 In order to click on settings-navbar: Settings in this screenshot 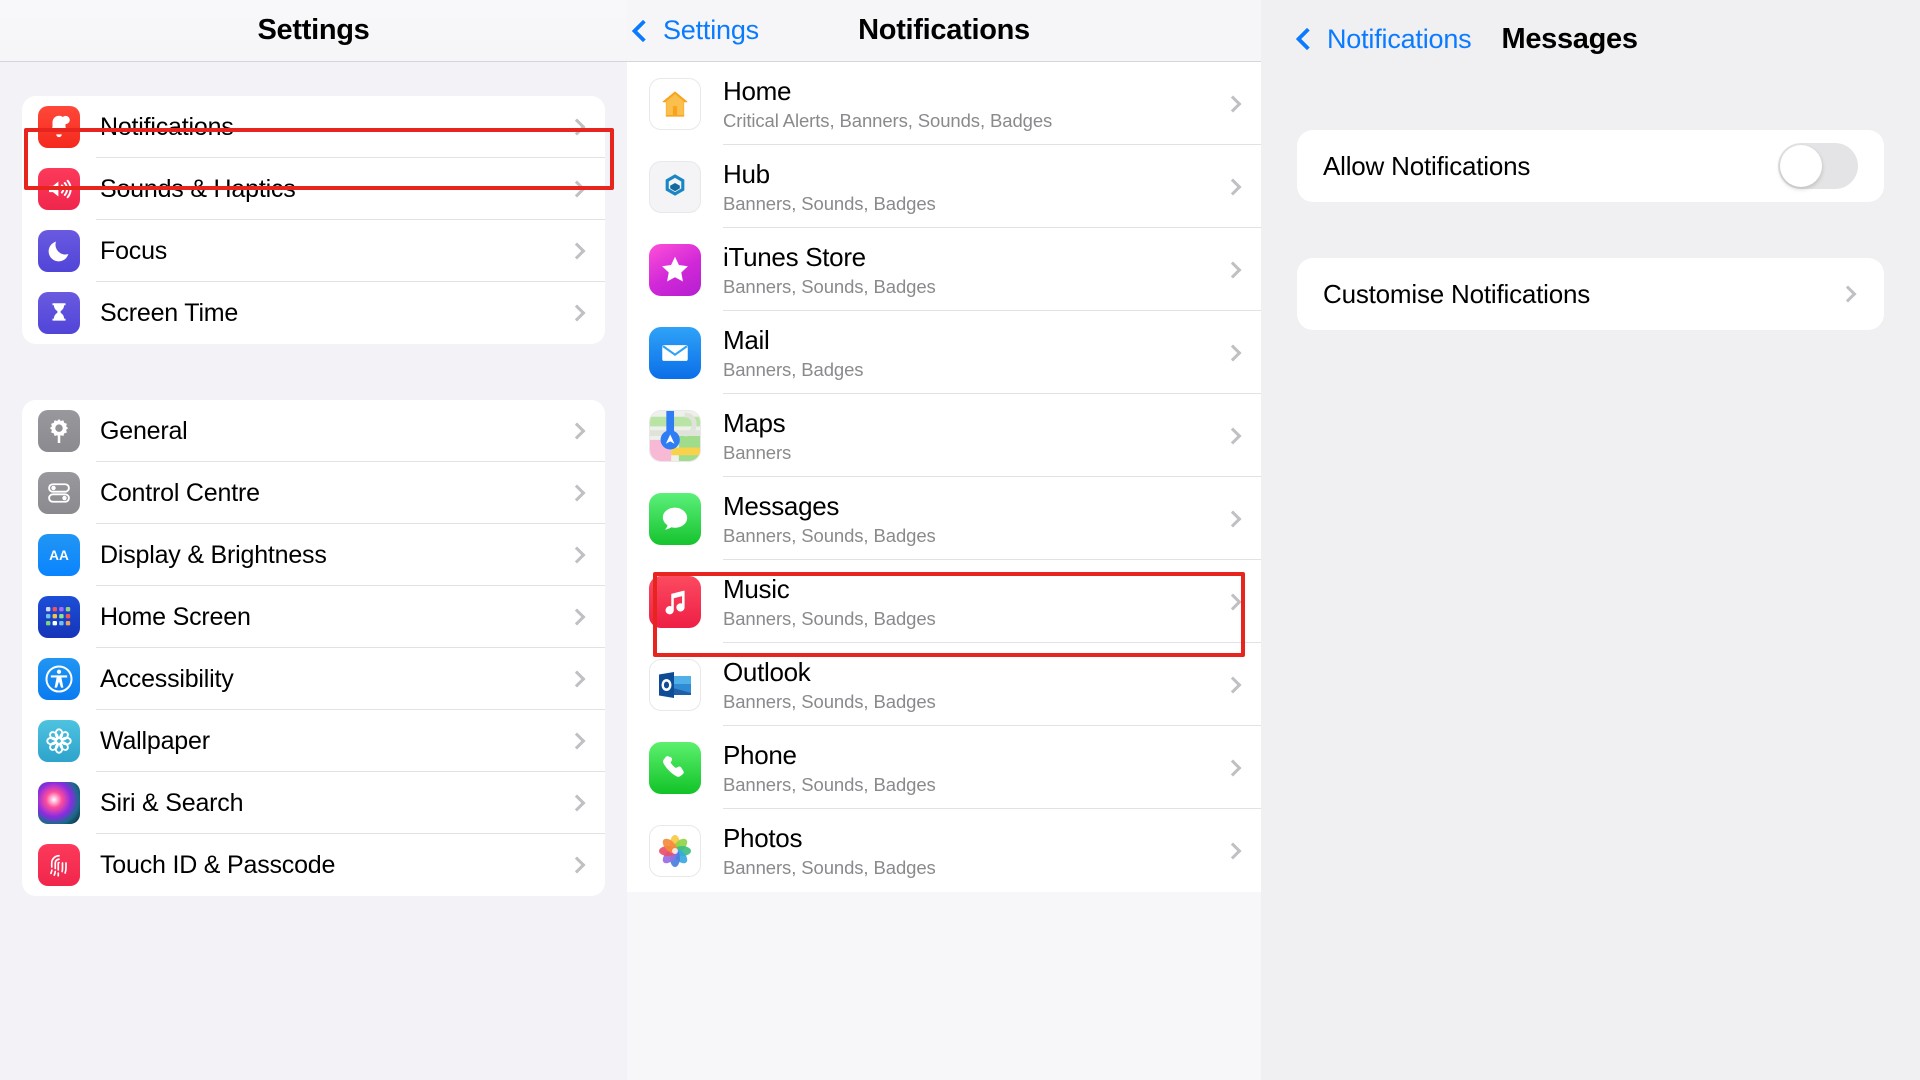, I will do `click(313, 31)`.